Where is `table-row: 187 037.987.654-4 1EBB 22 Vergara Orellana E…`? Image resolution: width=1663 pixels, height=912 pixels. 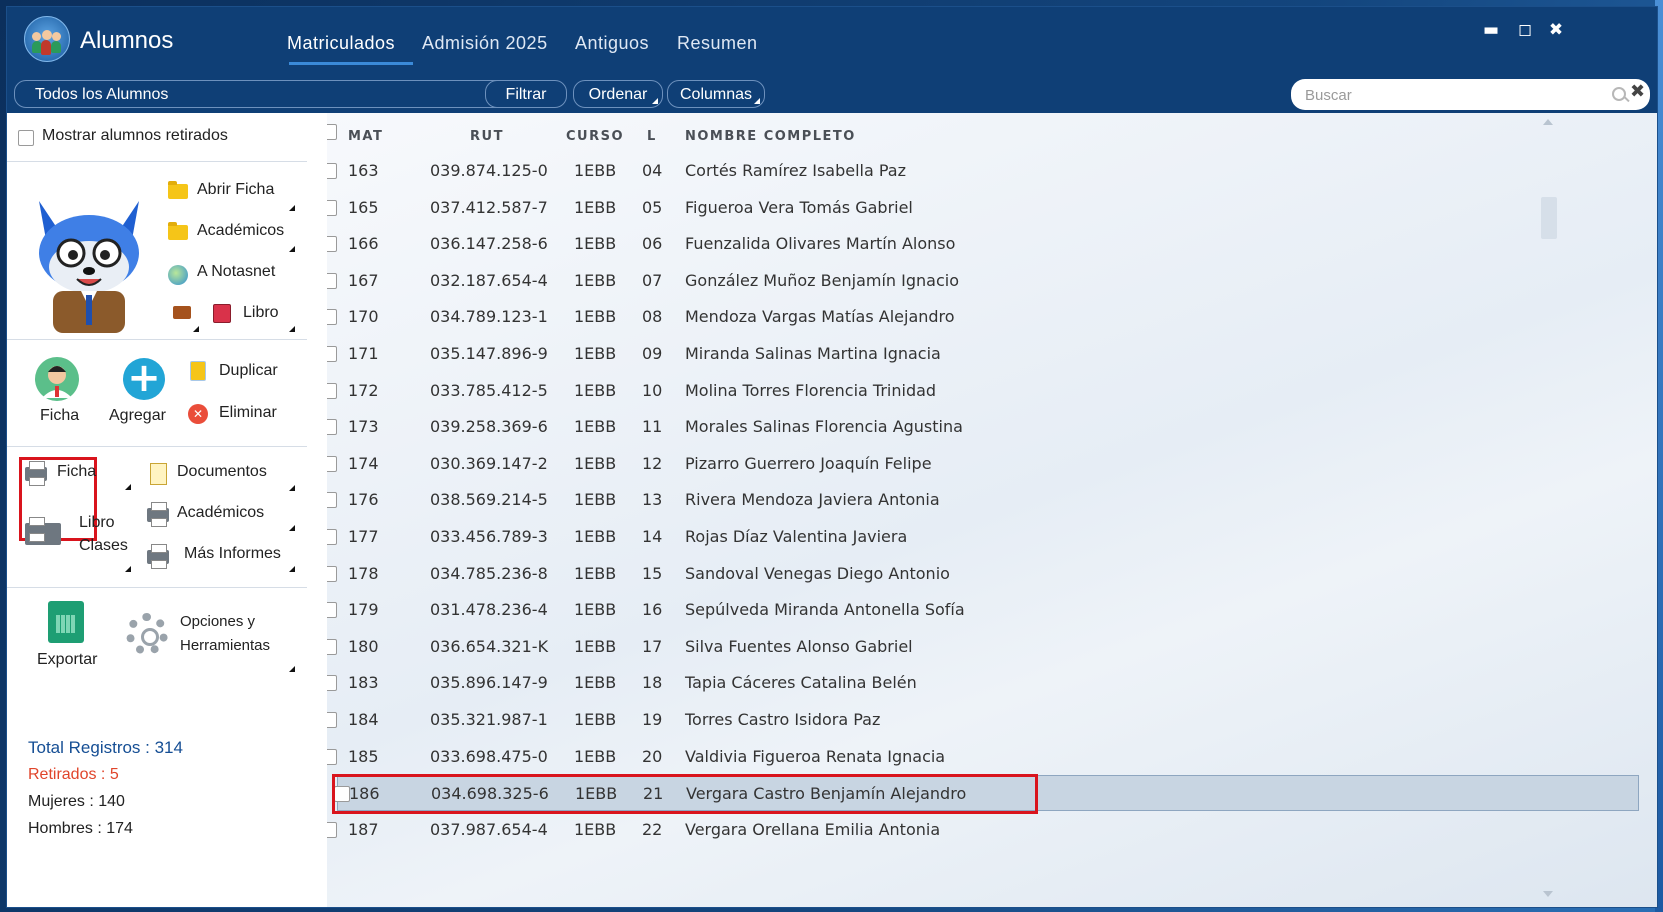 table-row: 187 037.987.654-4 1EBB 22 Vergara Orellana E… is located at coordinates (982, 830).